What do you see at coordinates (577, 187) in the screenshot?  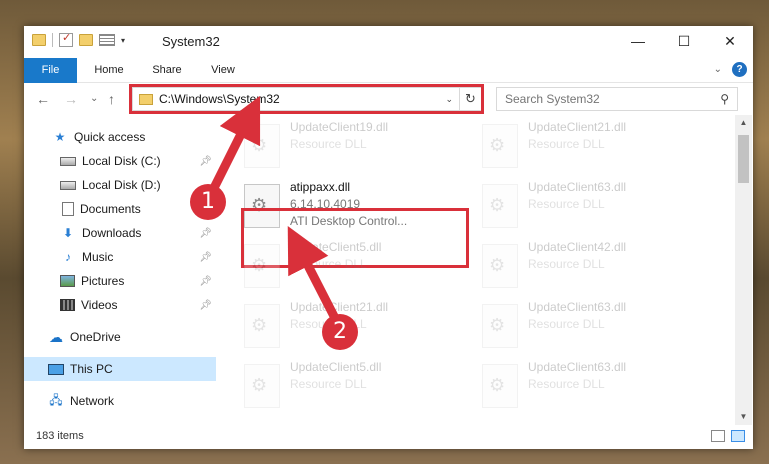 I see `file-name: UpdateClient63.dll` at bounding box center [577, 187].